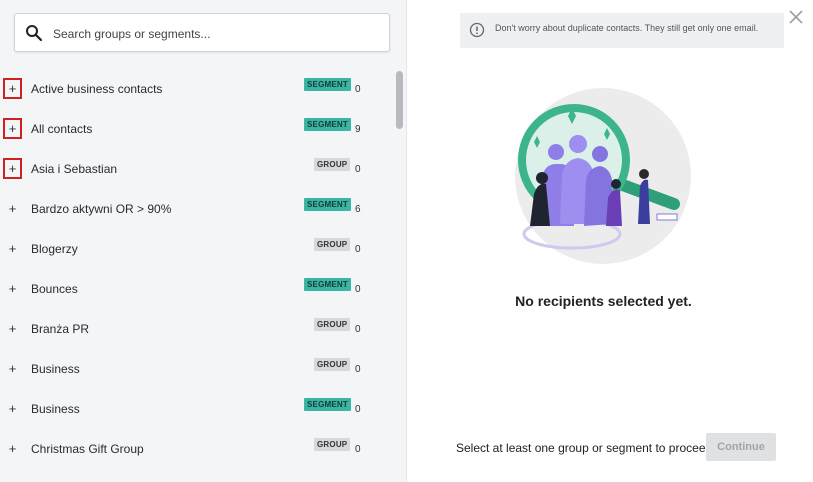  I want to click on empty-state-title: No recipients selected yet., so click(603, 301).